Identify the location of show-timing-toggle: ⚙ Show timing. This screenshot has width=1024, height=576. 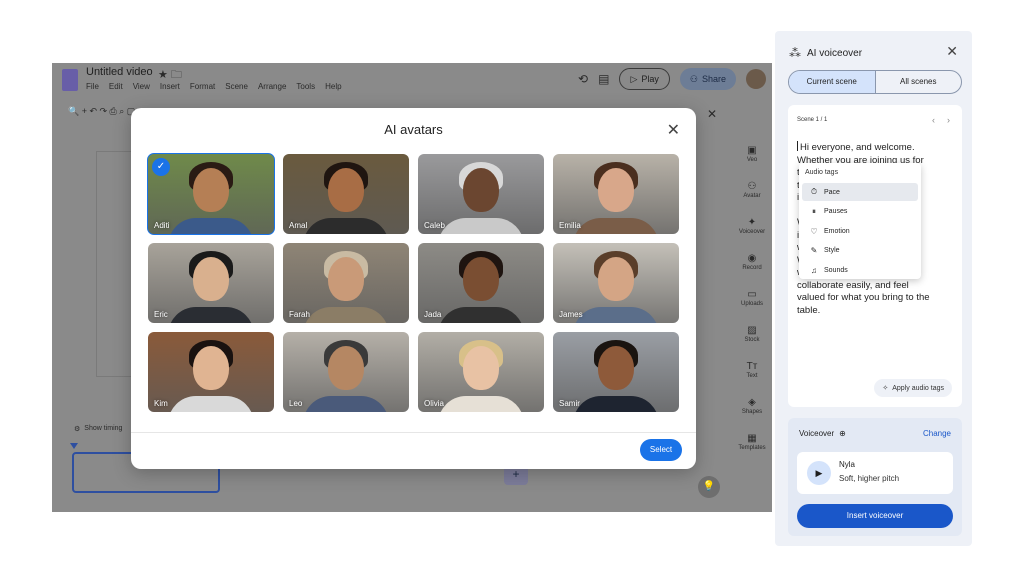
(98, 429).